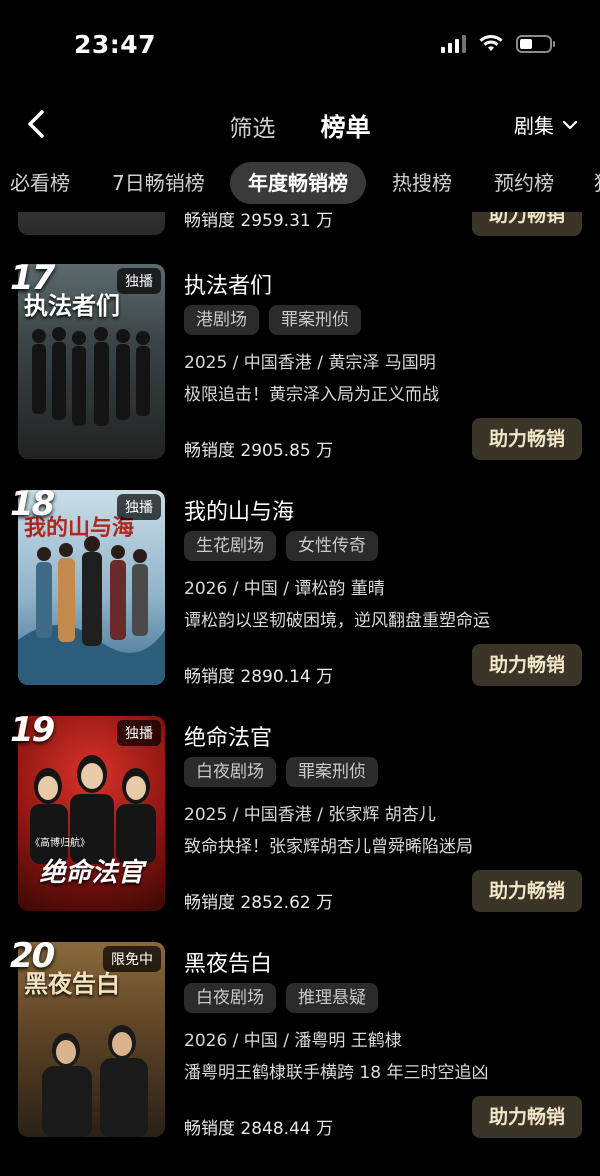 This screenshot has width=600, height=1176. I want to click on battery-icon, so click(535, 44).